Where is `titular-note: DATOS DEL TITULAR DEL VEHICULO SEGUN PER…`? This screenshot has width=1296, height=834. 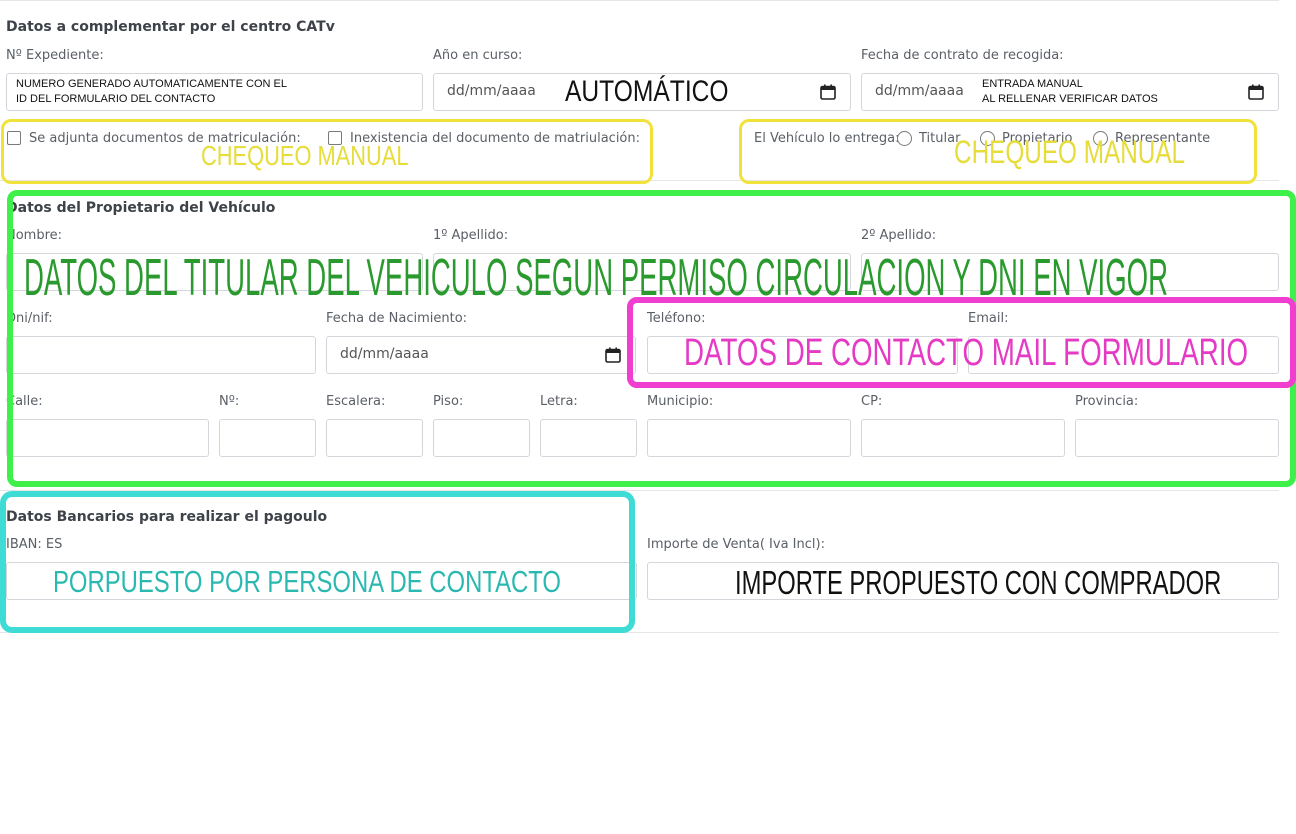
titular-note: DATOS DEL TITULAR DEL VEHICULO SEGUN PER… is located at coordinates (596, 278).